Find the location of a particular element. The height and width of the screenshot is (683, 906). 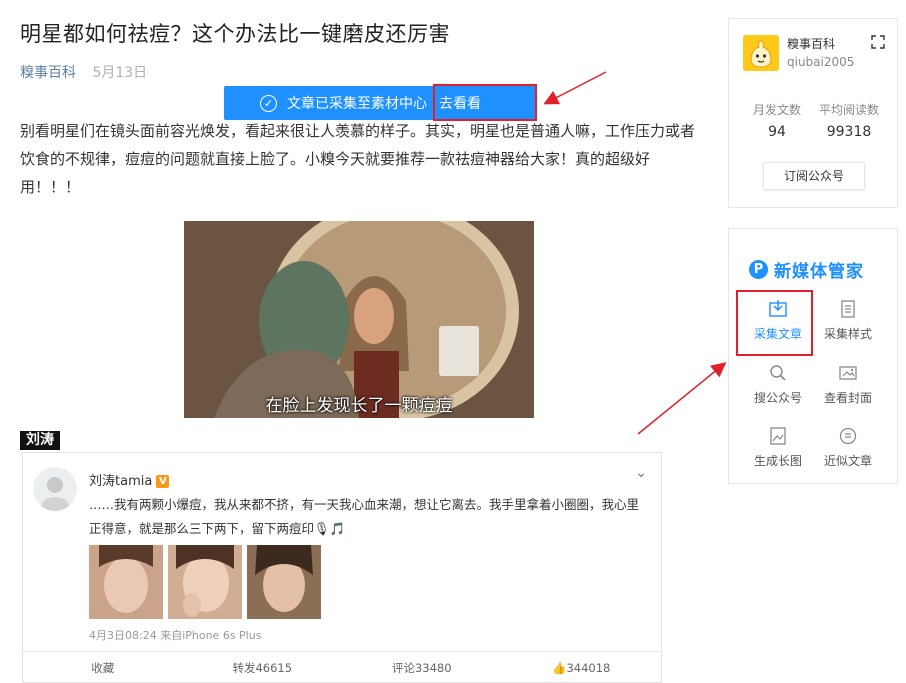

weibo-timestamp: 4月3日08:24 来自iPhone 6s Plus is located at coordinates (175, 635).